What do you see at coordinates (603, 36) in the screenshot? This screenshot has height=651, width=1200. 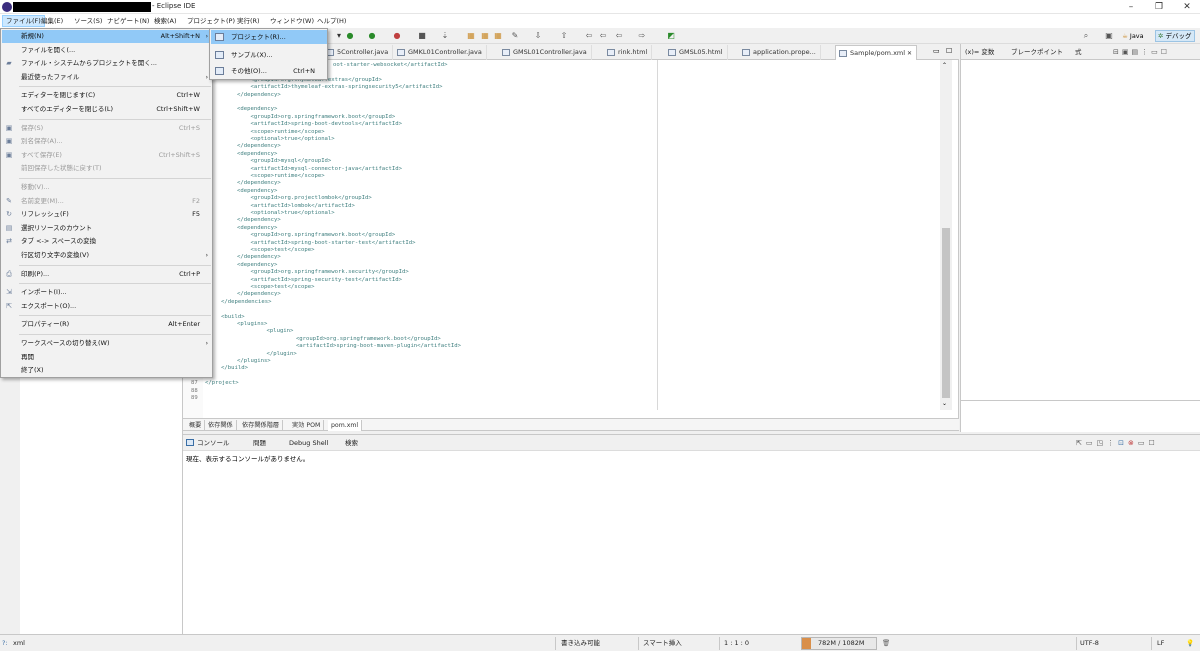 I see `back-icon: ⇦` at bounding box center [603, 36].